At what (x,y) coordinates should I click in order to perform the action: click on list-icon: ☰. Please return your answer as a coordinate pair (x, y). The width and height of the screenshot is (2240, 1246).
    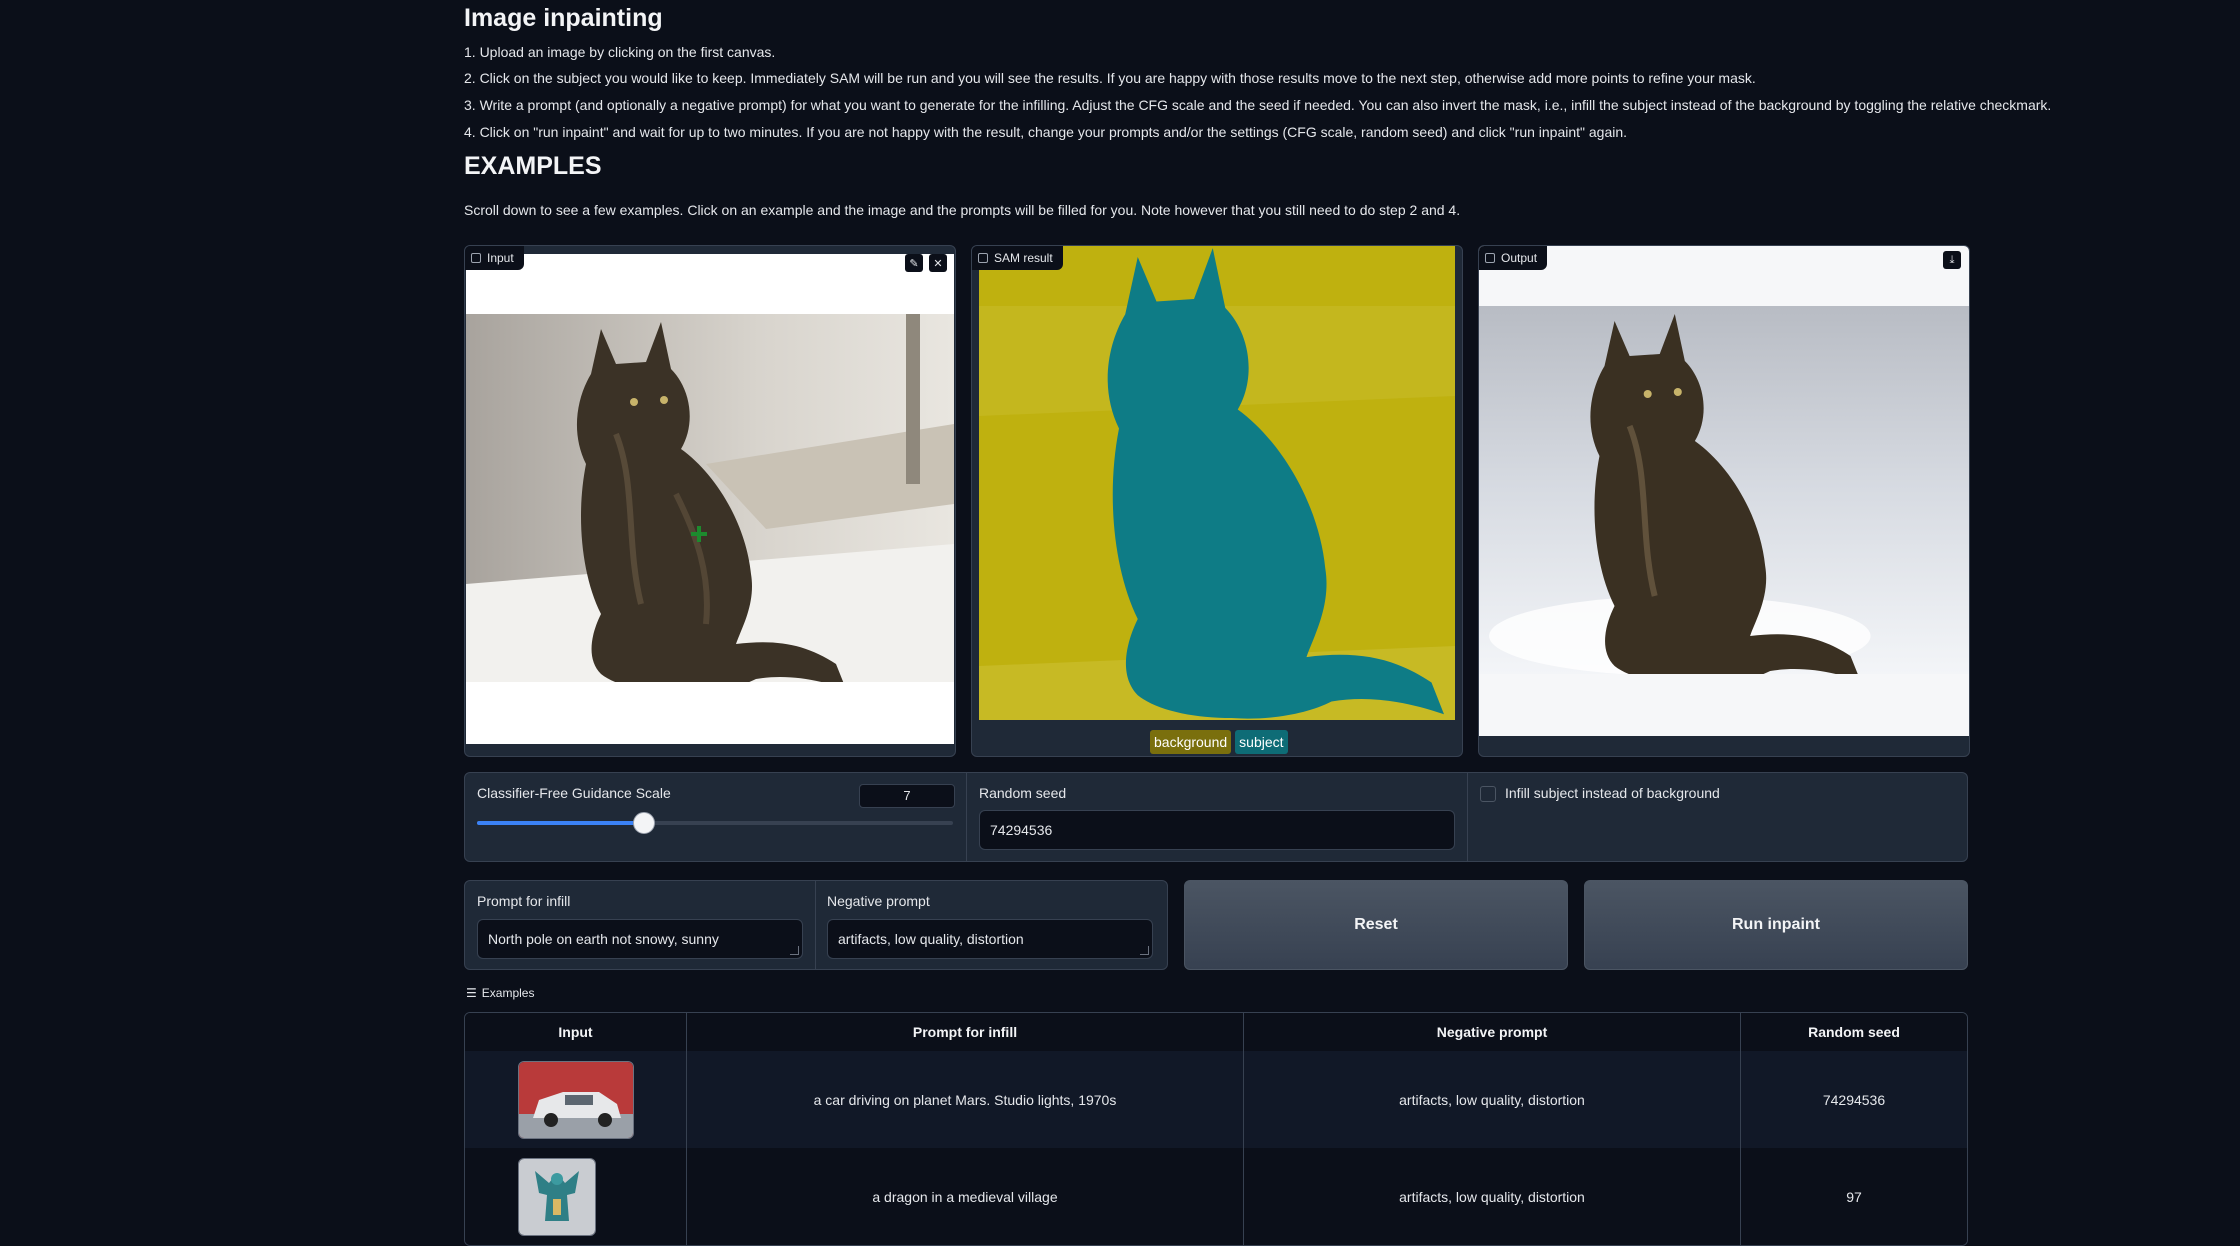
    Looking at the image, I should click on (471, 993).